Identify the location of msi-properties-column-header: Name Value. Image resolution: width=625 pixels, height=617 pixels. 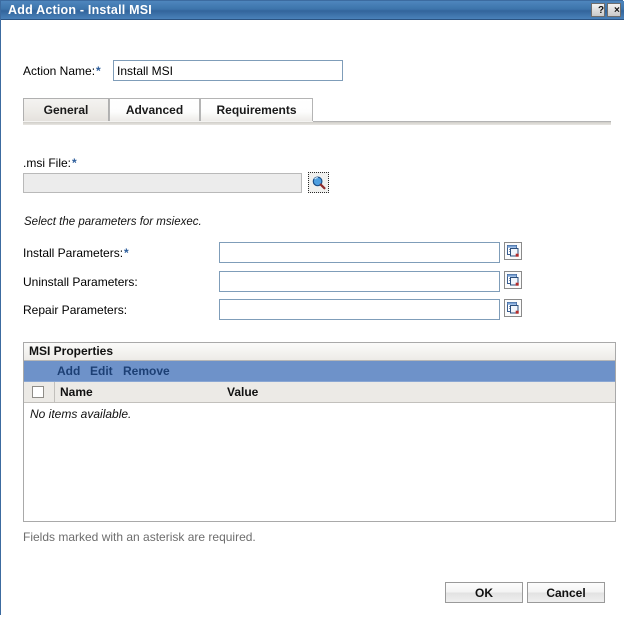
(319, 392).